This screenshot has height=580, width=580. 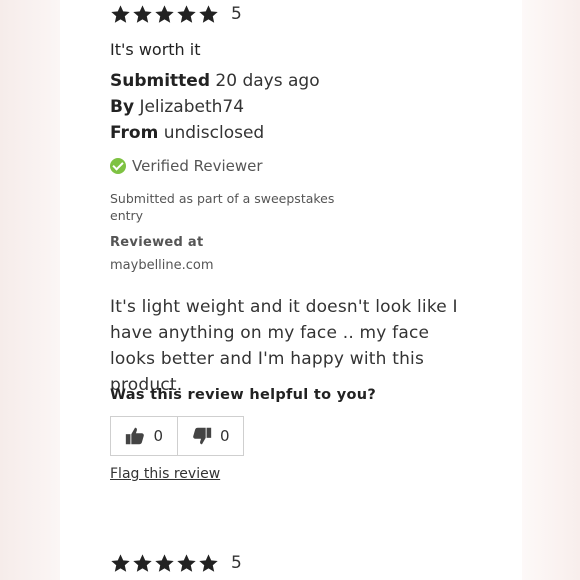 I want to click on location-line: From undisclosed, so click(x=187, y=133).